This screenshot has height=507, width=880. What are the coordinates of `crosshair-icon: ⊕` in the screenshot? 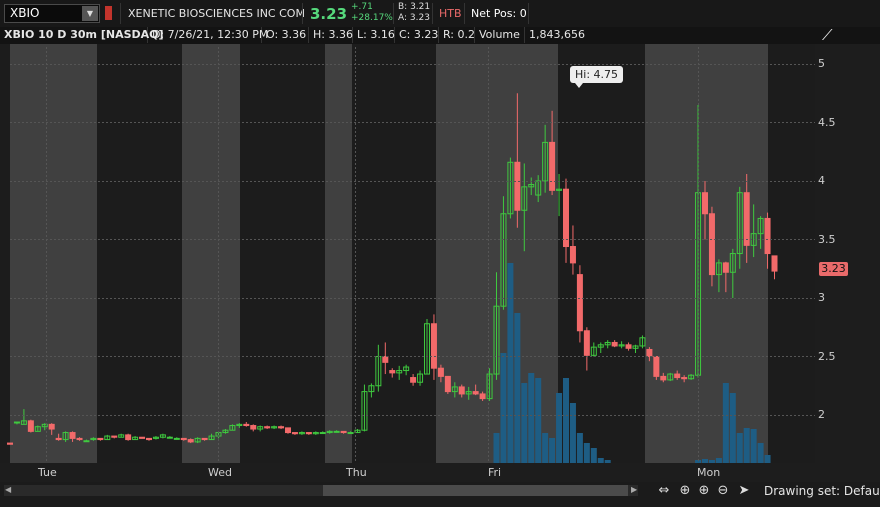 It's located at (685, 491).